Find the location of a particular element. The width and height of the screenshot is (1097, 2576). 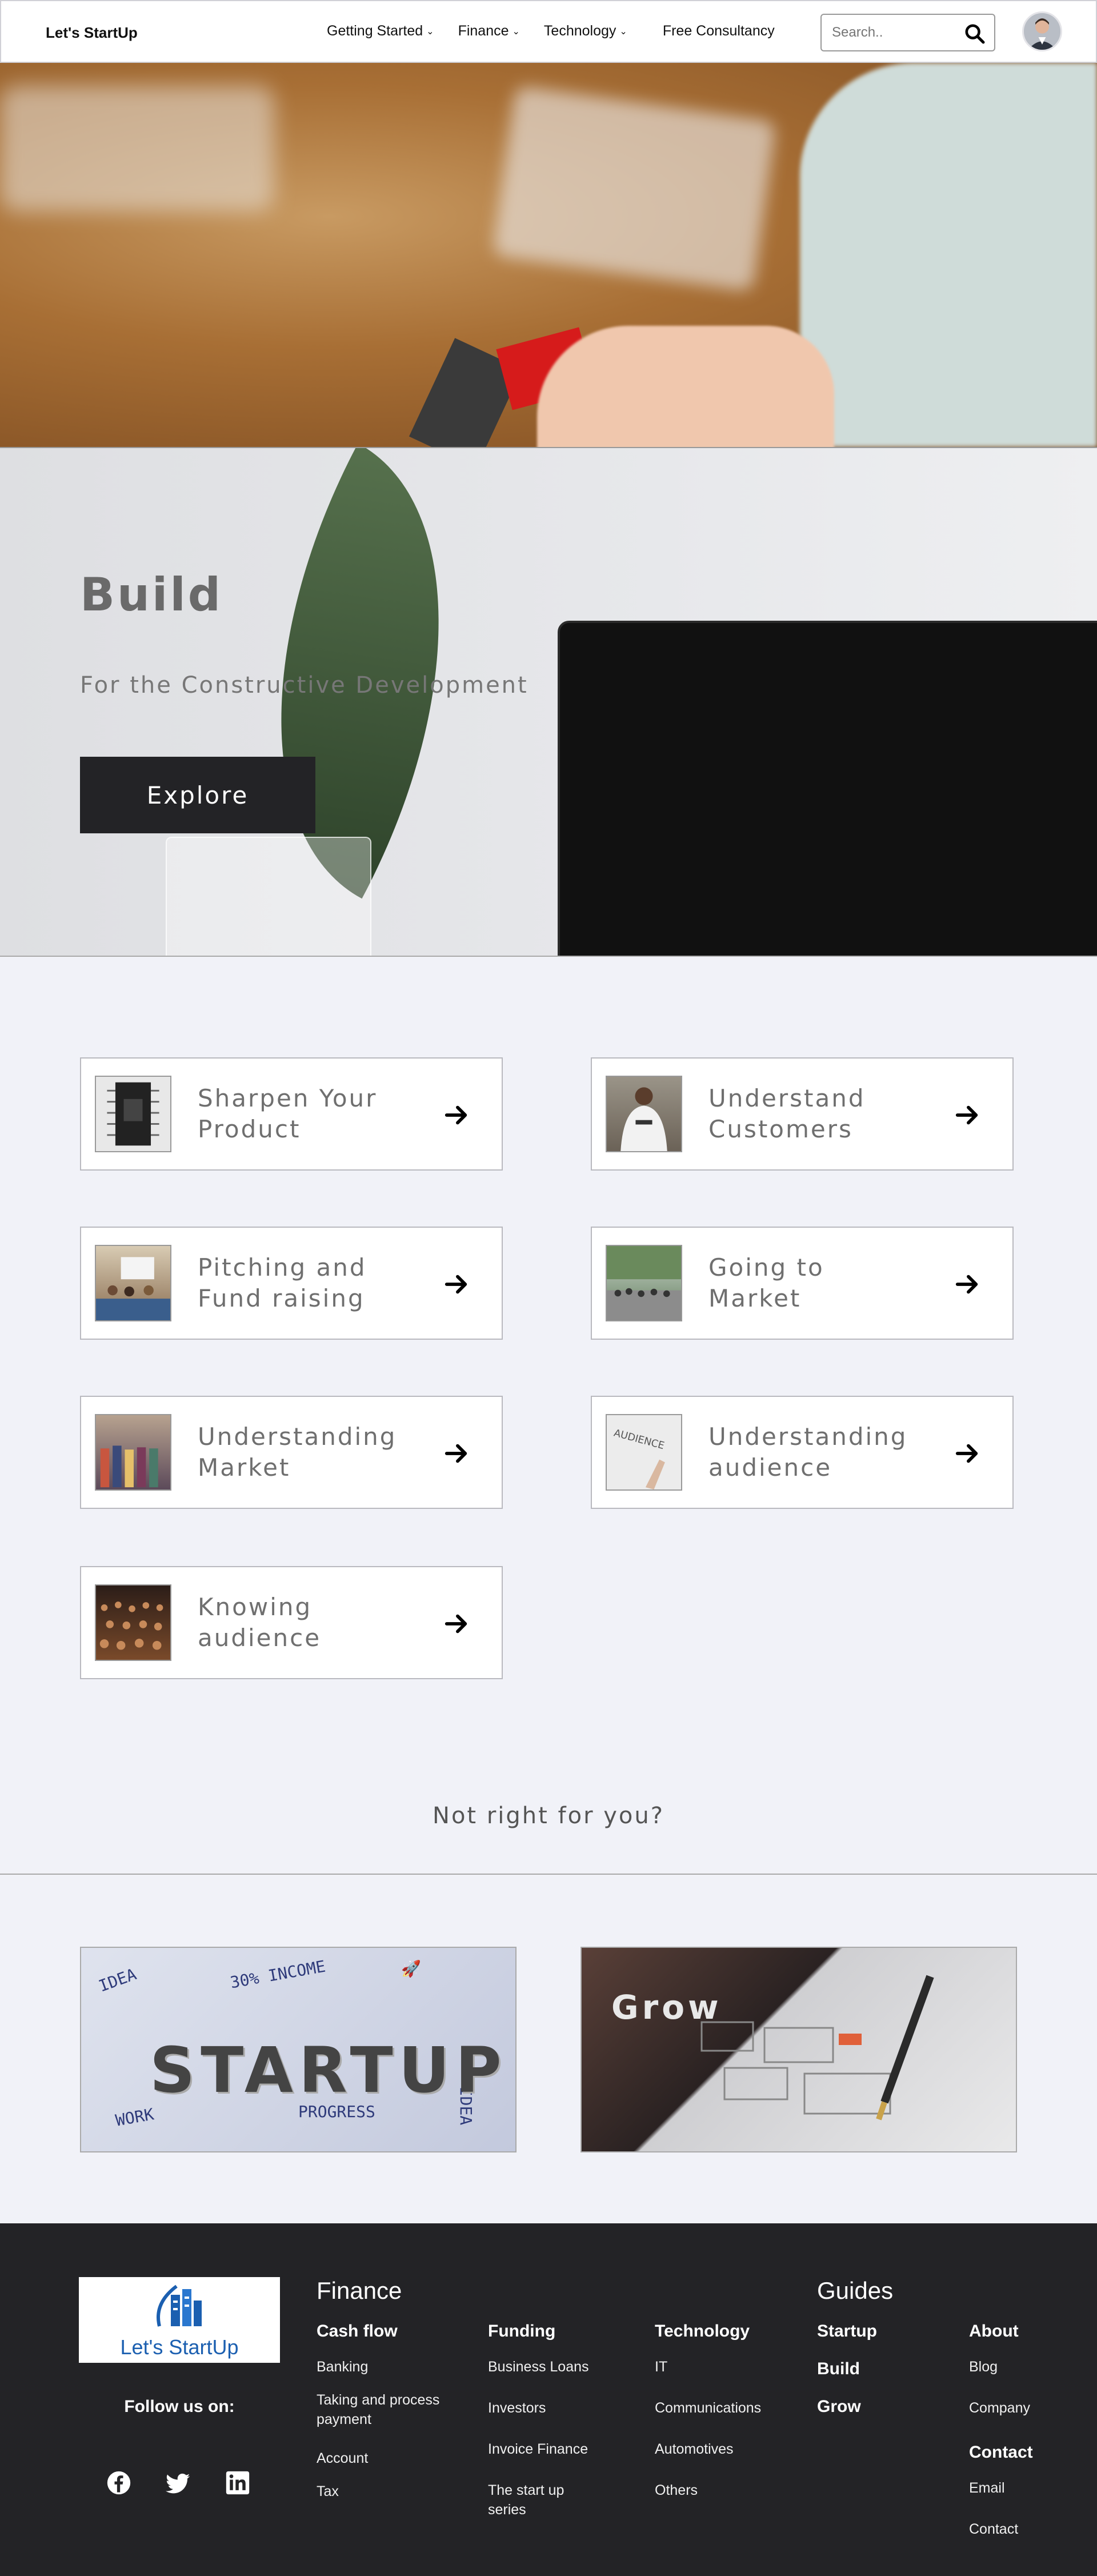

search-box is located at coordinates (908, 32).